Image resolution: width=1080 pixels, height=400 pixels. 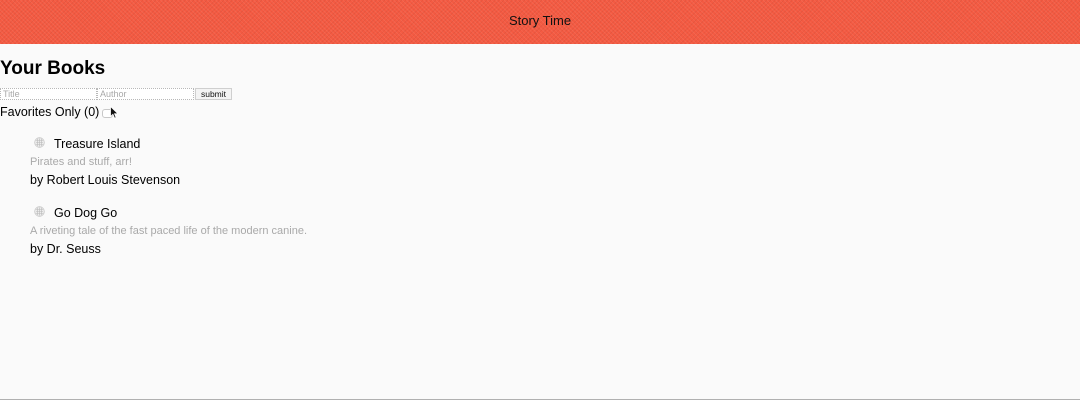 What do you see at coordinates (540, 112) in the screenshot?
I see `favorites-filter: Favorites Only (0)` at bounding box center [540, 112].